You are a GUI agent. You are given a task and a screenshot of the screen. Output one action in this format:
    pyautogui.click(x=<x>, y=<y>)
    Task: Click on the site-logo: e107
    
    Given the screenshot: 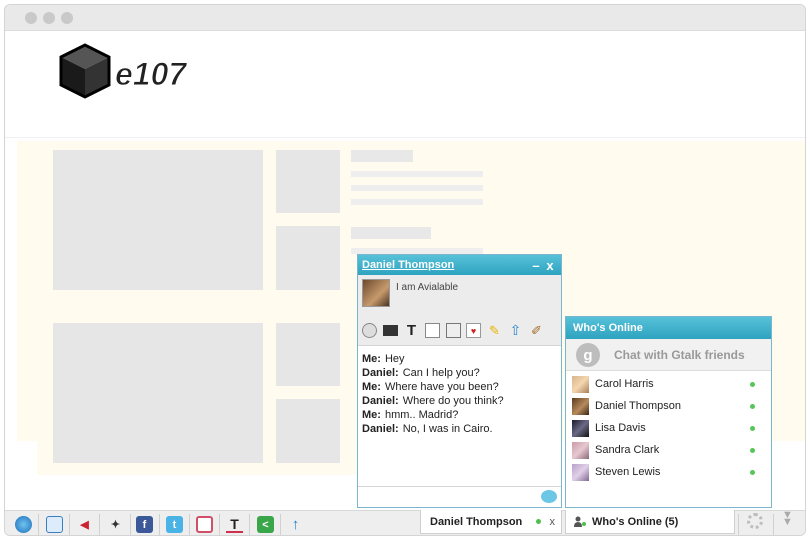 What is the action you would take?
    pyautogui.click(x=123, y=74)
    